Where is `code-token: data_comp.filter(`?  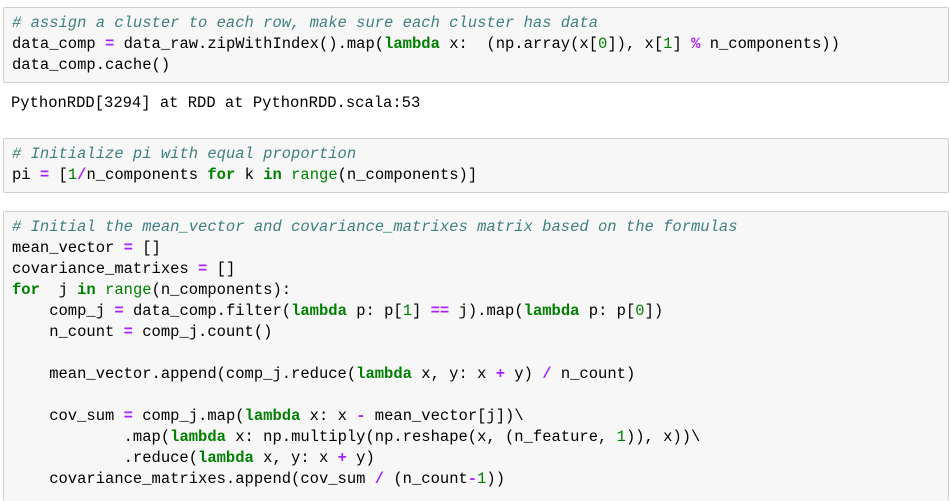 code-token: data_comp.filter( is located at coordinates (207, 311).